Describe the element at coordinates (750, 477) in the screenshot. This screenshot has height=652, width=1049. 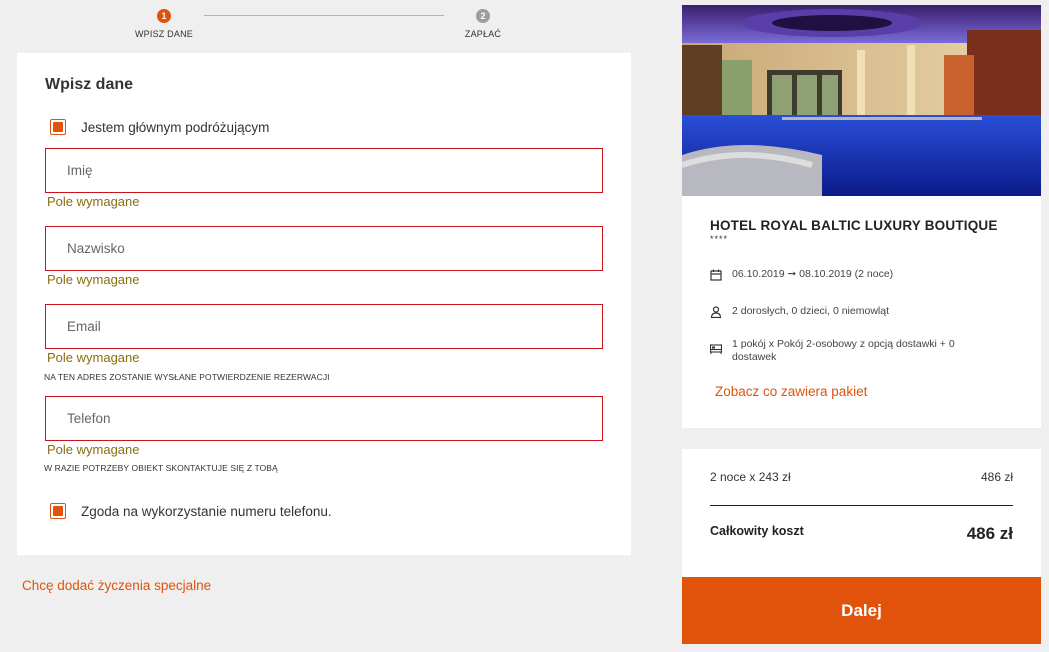
I see `nights-price-label: 2 noce x 243 zł` at that location.